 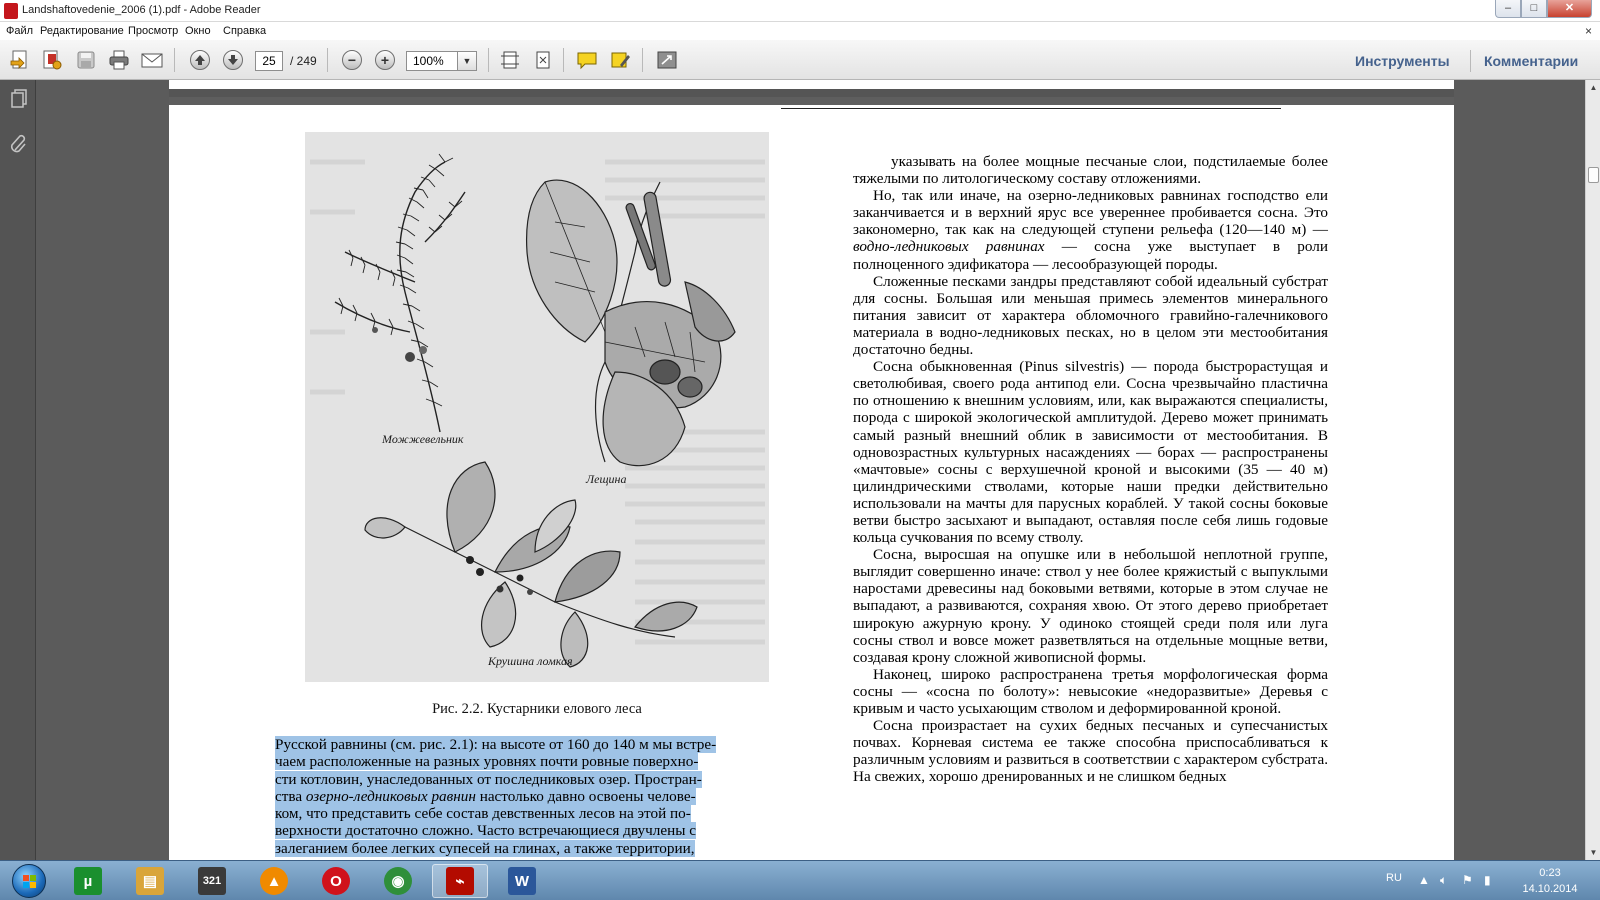 I want to click on menu-view: Просмотр, so click(x=153, y=31).